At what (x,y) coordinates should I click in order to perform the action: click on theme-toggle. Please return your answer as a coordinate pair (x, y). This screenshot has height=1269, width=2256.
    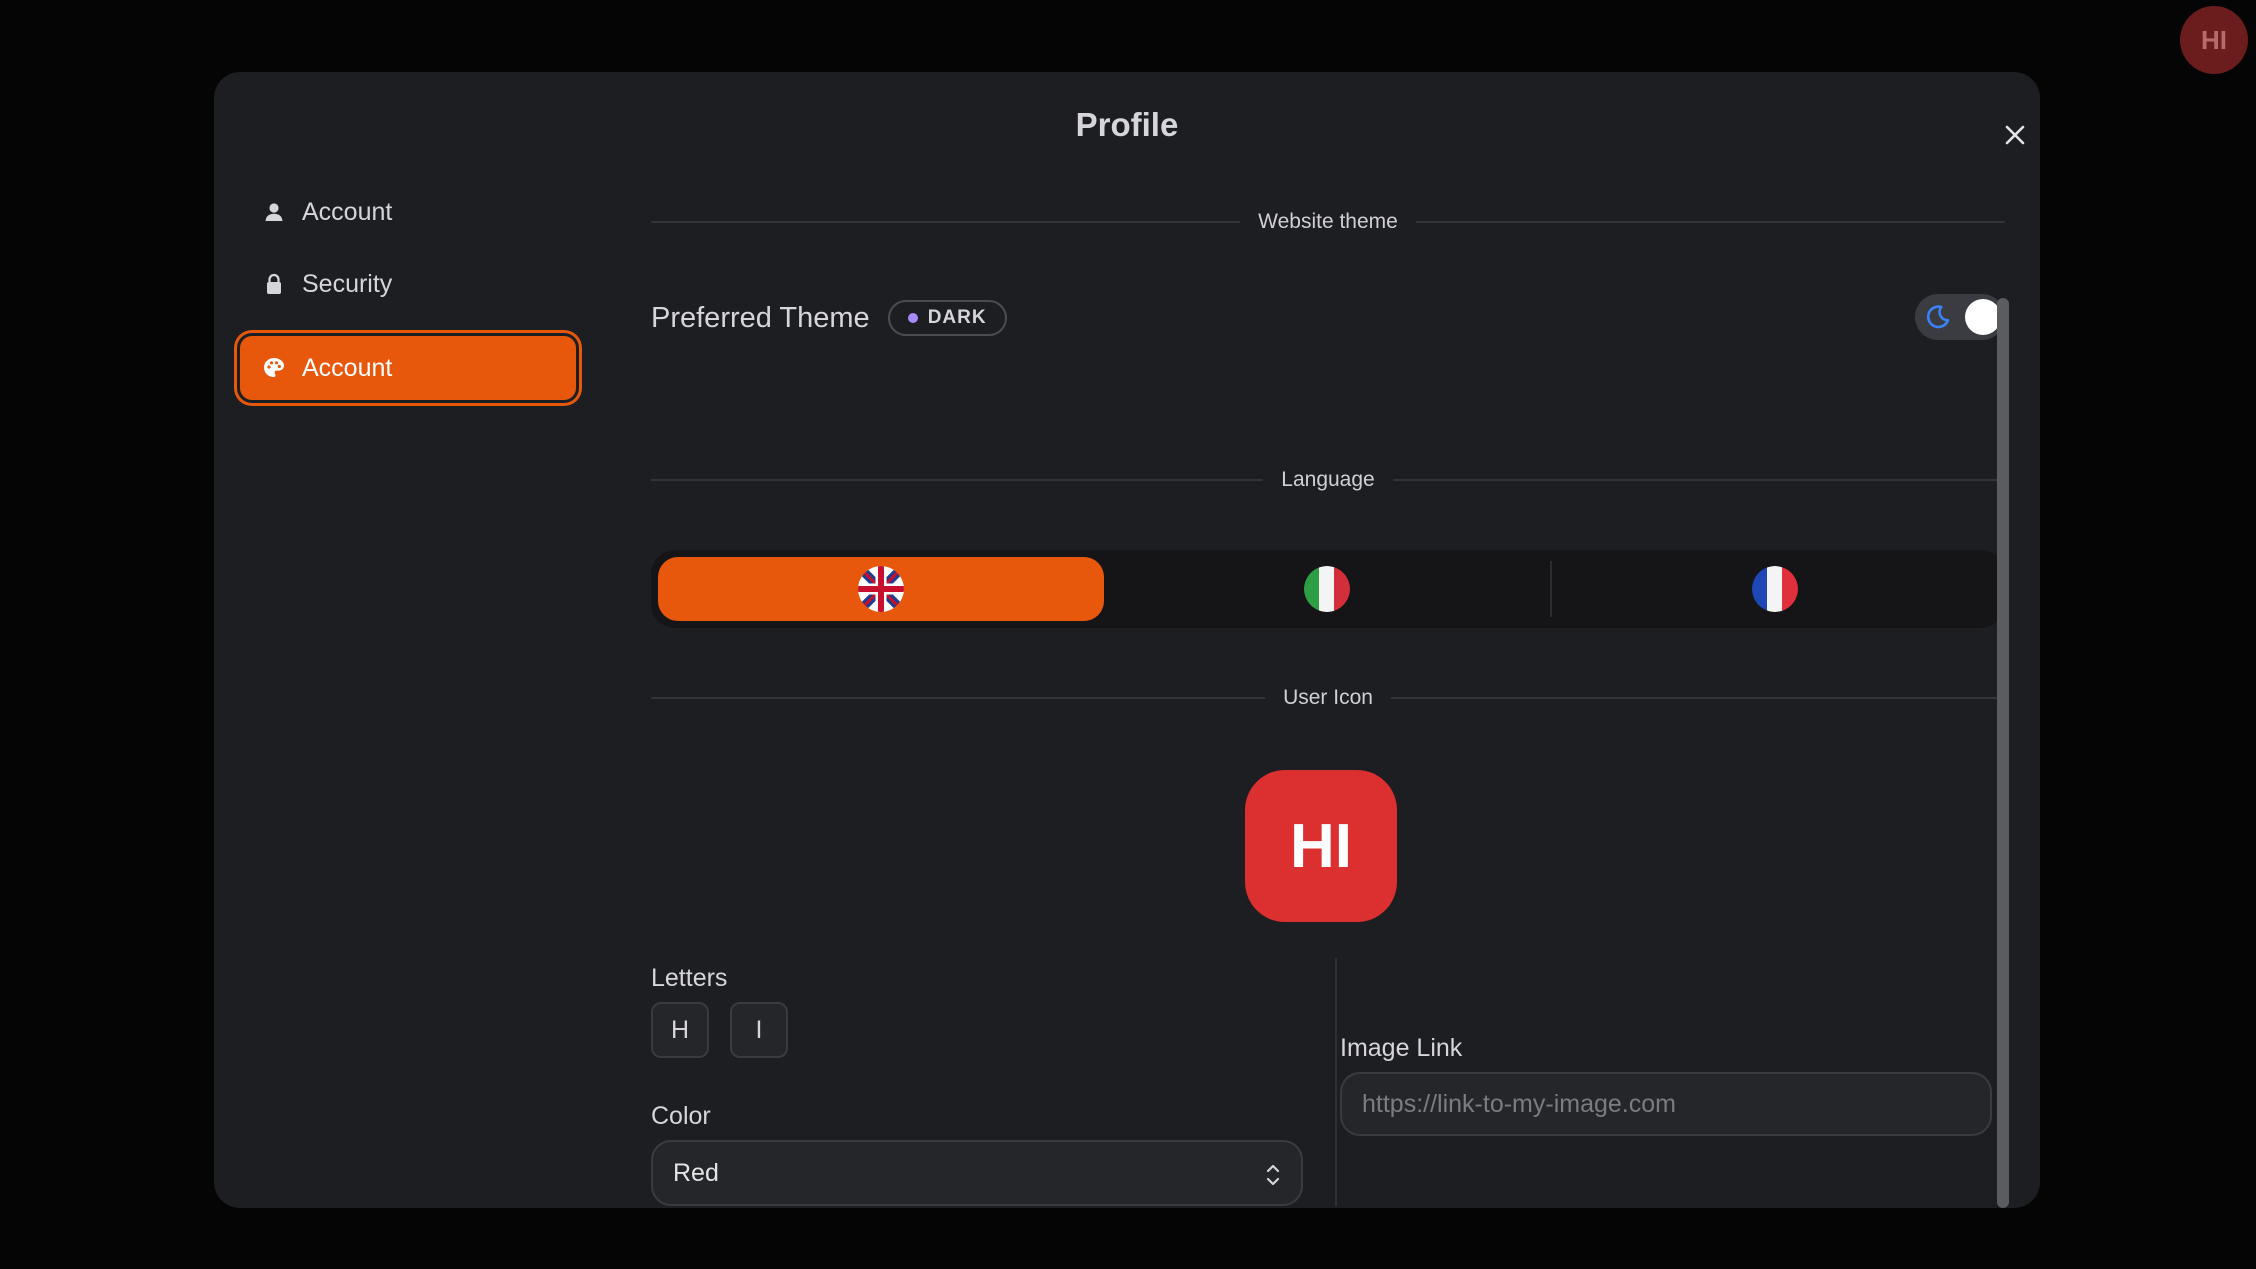
    Looking at the image, I should click on (1960, 317).